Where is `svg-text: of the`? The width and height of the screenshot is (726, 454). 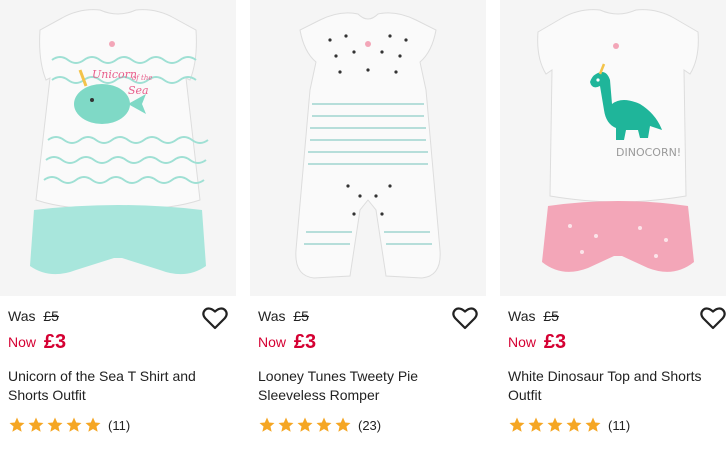
svg-text: of the is located at coordinates (142, 78).